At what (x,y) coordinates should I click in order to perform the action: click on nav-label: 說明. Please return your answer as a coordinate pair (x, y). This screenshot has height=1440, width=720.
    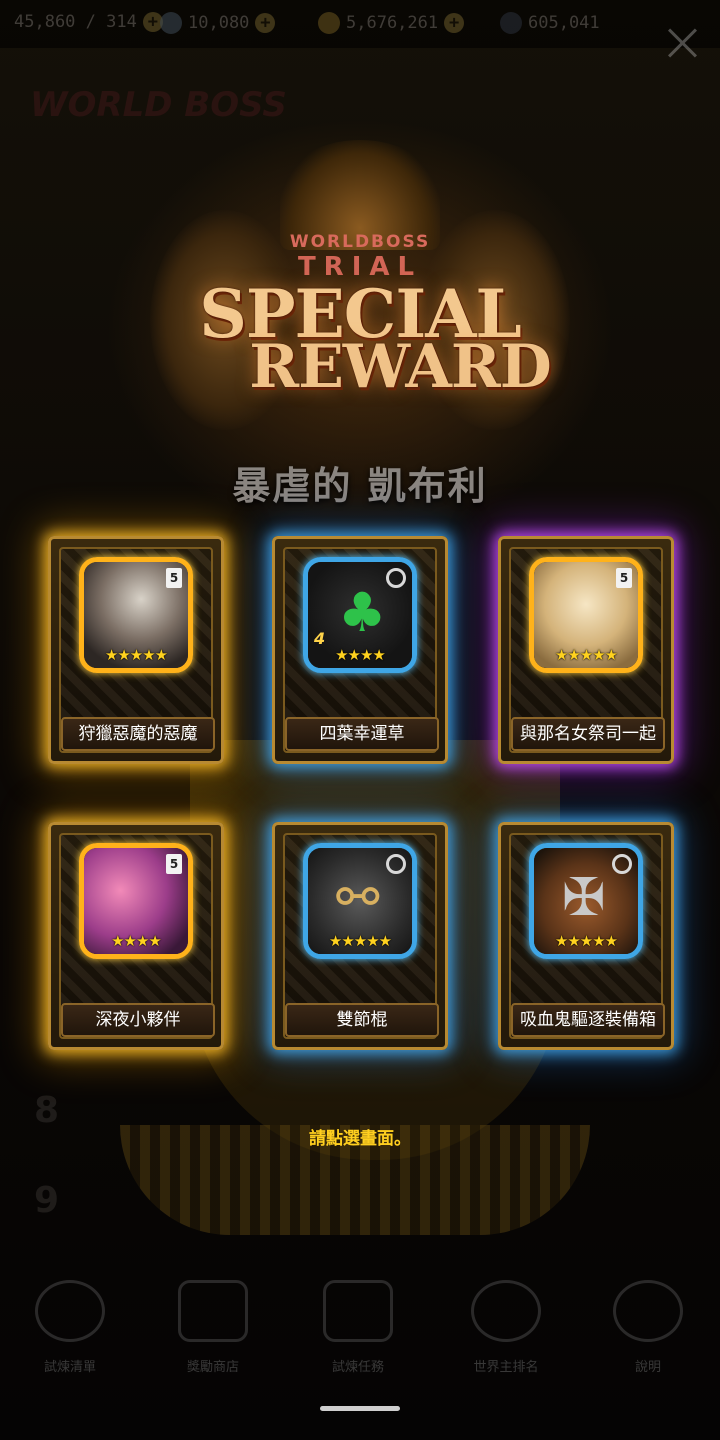
    Looking at the image, I should click on (647, 1367).